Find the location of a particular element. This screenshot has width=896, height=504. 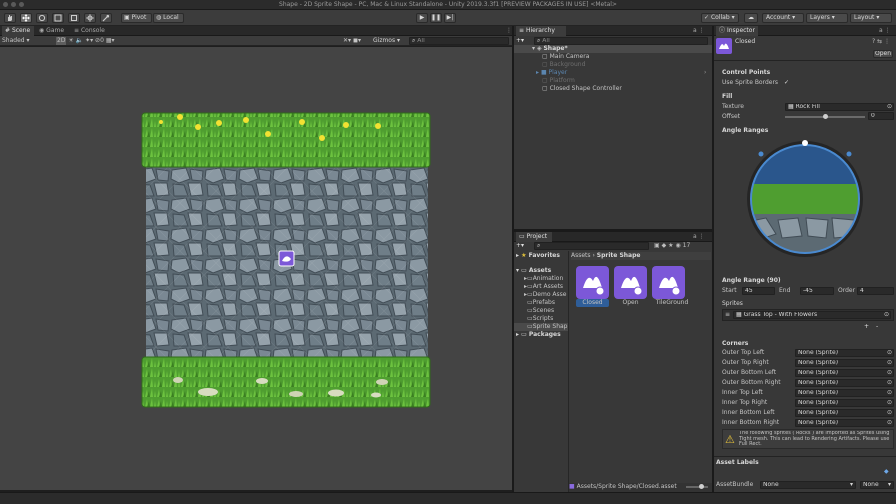

rect-tool-button is located at coordinates (74, 18).